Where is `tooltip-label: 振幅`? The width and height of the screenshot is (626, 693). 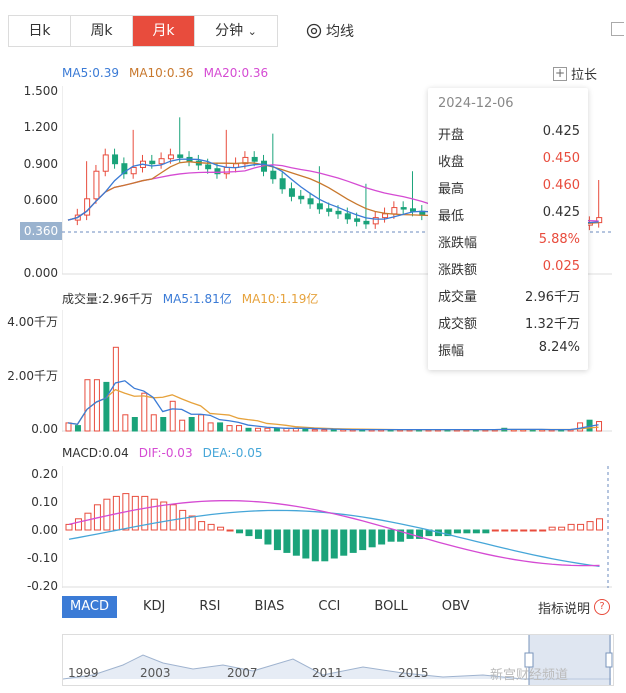
tooltip-label: 振幅 is located at coordinates (451, 351).